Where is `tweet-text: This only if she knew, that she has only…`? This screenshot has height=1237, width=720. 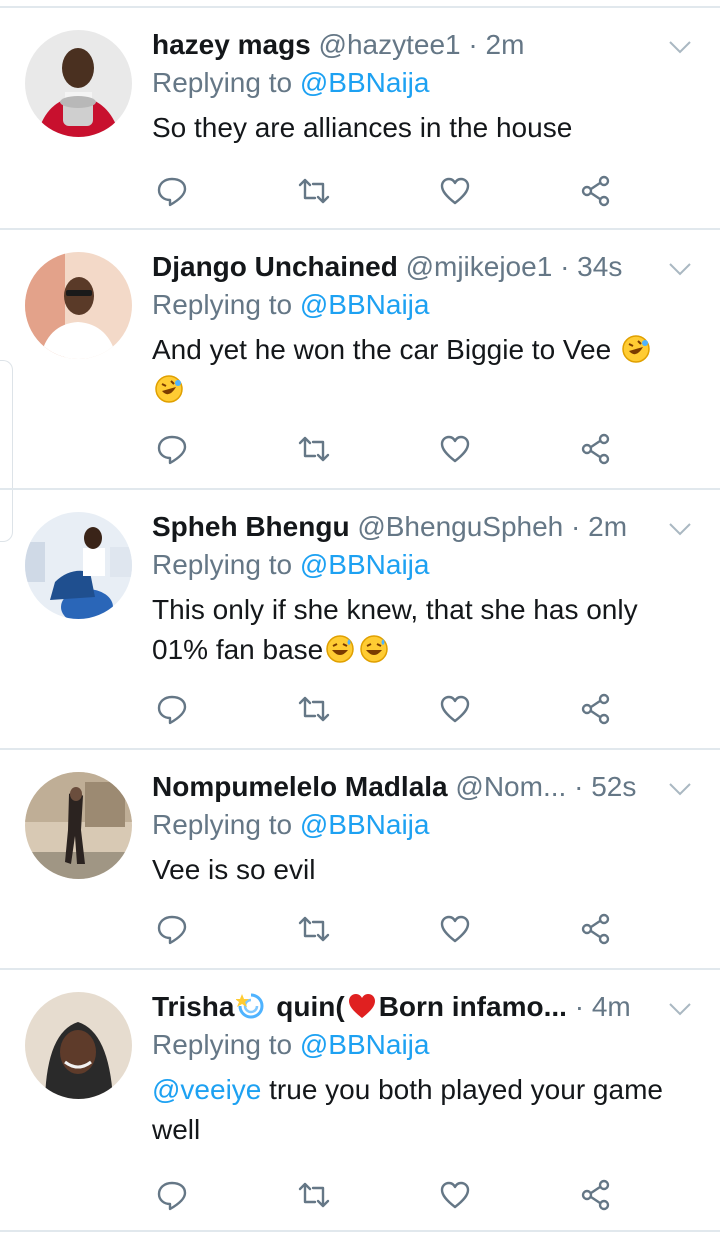 tweet-text: This only if she knew, that she has only… is located at coordinates (422, 630).